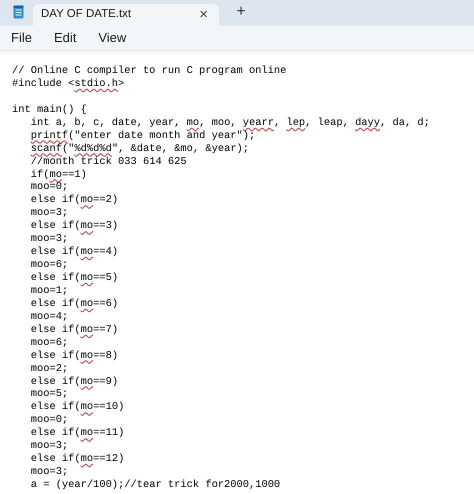  Describe the element at coordinates (108, 162) in the screenshot. I see `code-line: //month trick 033 614 625` at that location.